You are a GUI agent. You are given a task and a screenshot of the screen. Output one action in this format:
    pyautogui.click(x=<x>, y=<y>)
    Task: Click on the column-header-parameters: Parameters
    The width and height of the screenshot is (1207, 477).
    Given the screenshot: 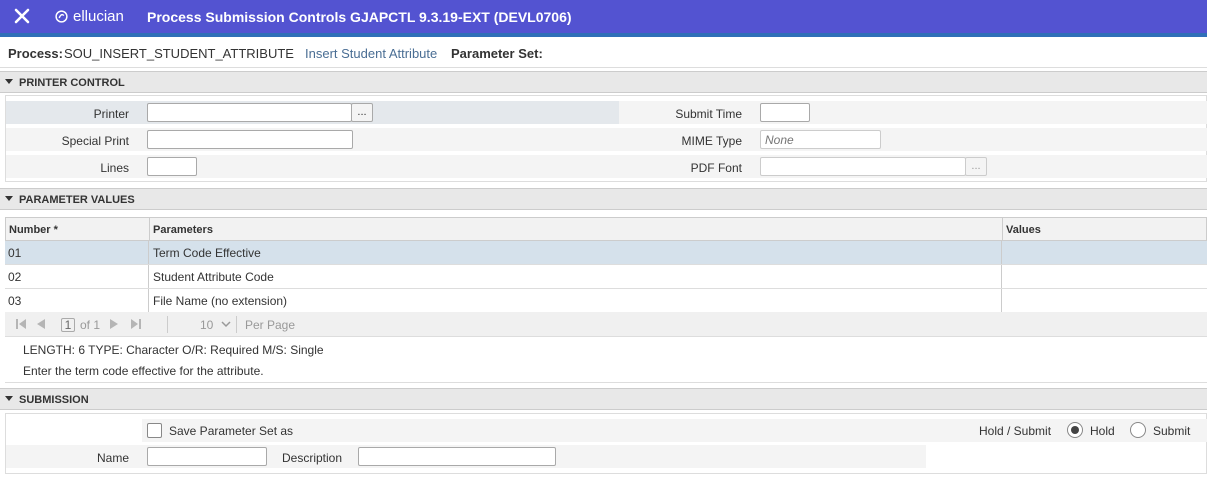 What is the action you would take?
    pyautogui.click(x=183, y=230)
    